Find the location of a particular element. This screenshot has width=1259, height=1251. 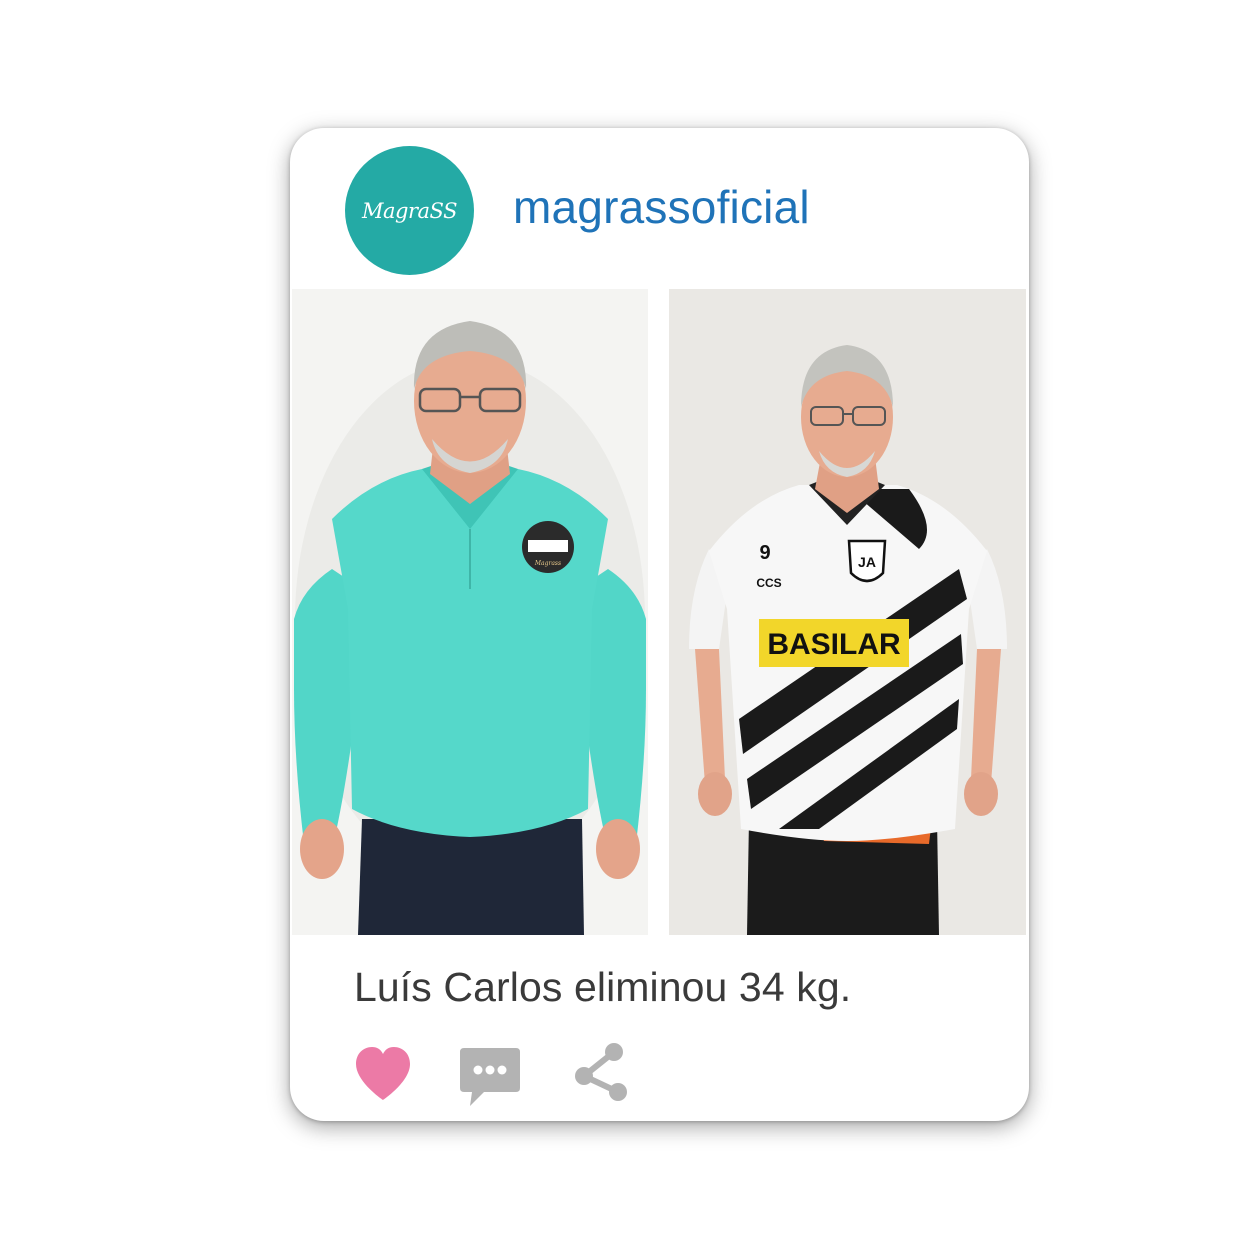

username: magrassoficial is located at coordinates (661, 207).